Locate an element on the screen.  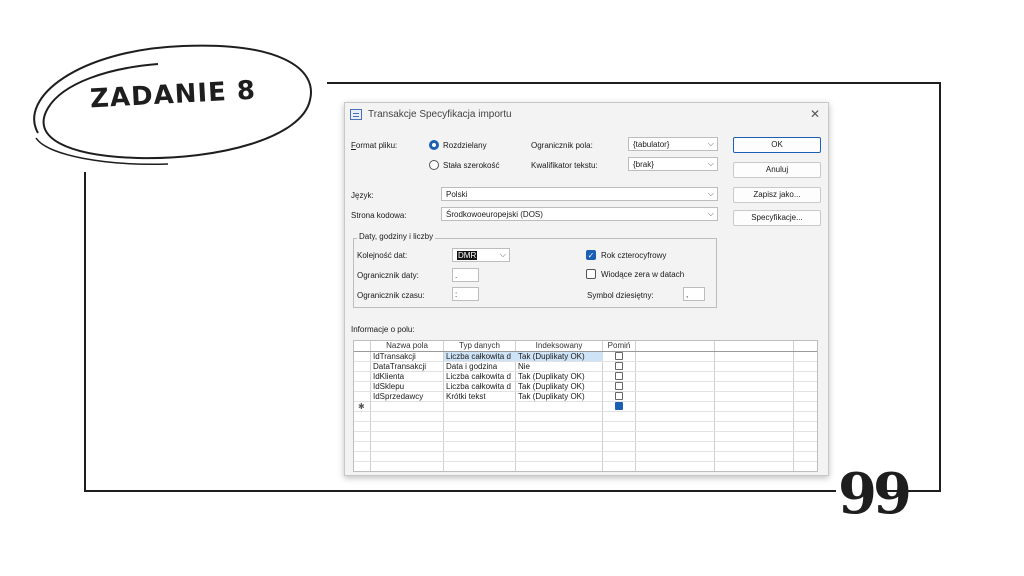
table-row-new: ✱ is located at coordinates (585, 407).